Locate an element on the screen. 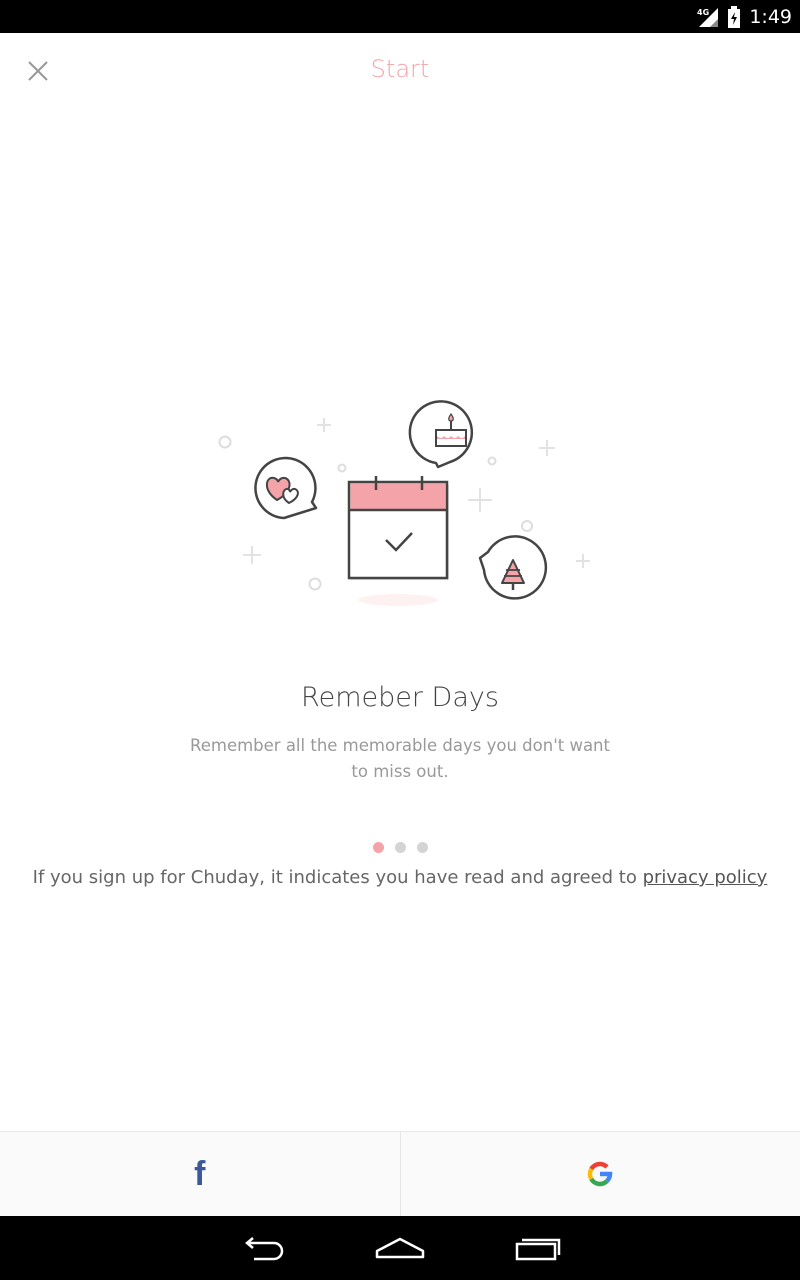  onboarding-illustration is located at coordinates (400, 505).